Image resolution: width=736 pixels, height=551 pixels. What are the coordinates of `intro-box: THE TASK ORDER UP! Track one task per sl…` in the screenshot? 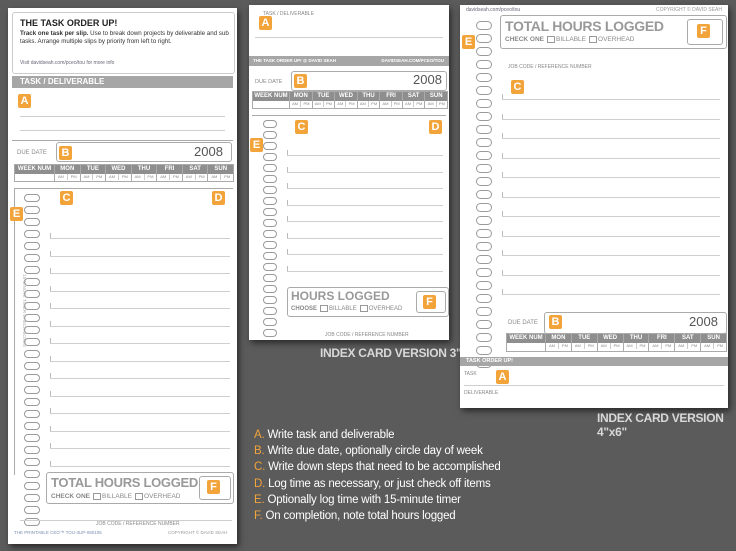 It's located at (123, 43).